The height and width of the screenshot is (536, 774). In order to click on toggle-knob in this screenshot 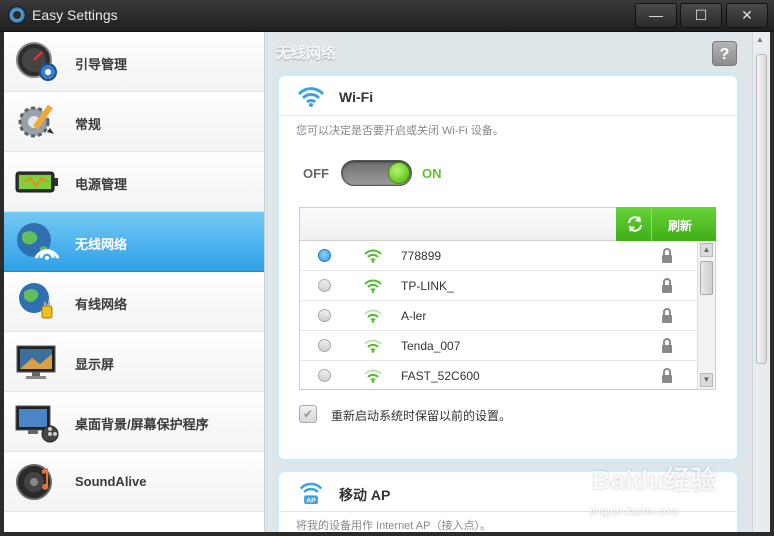, I will do `click(399, 173)`.